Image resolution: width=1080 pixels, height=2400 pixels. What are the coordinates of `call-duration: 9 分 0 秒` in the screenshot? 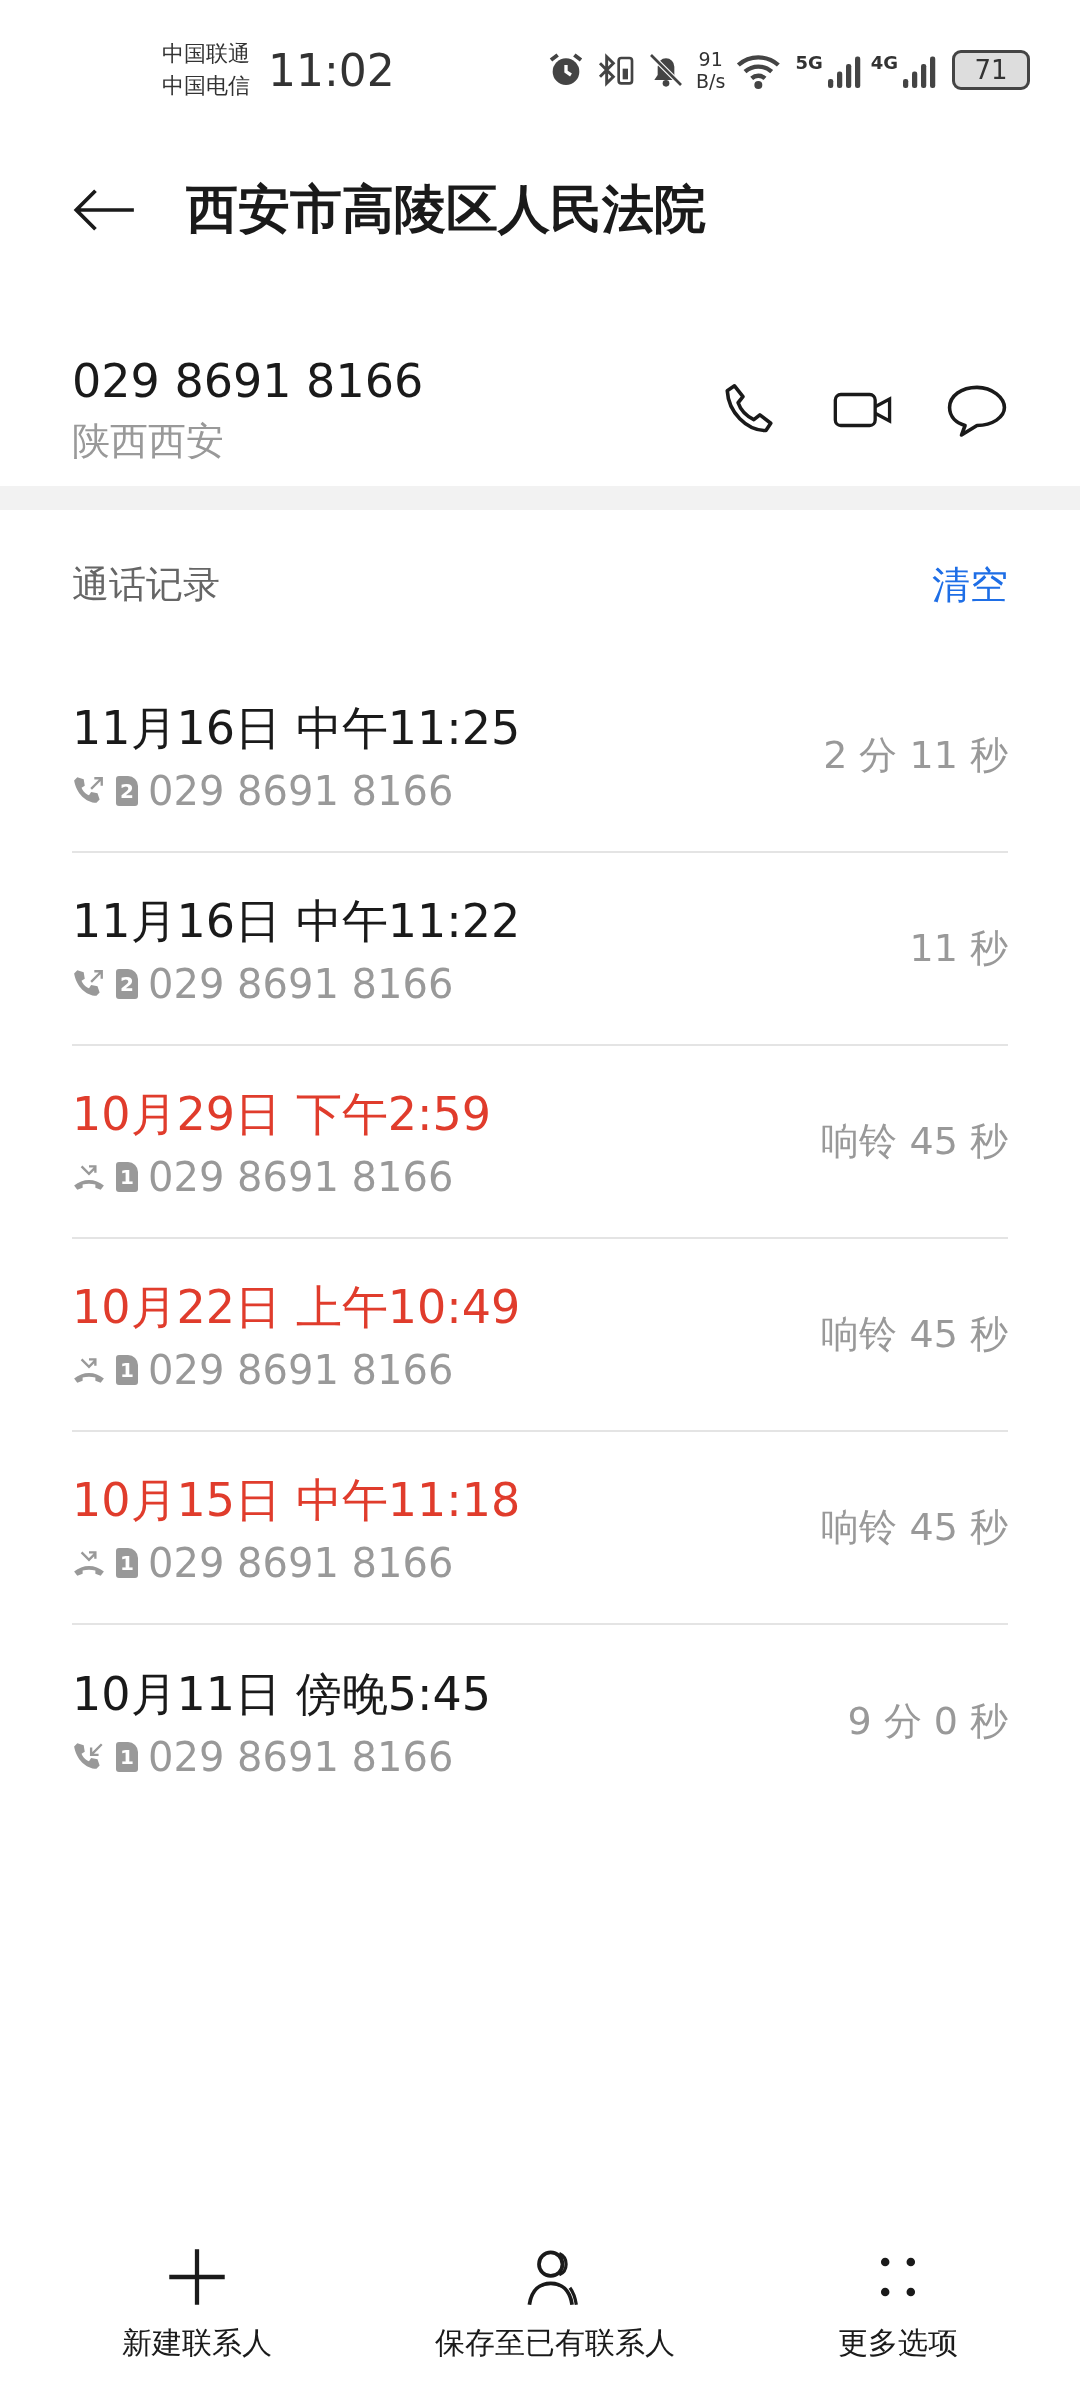 It's located at (927, 1721).